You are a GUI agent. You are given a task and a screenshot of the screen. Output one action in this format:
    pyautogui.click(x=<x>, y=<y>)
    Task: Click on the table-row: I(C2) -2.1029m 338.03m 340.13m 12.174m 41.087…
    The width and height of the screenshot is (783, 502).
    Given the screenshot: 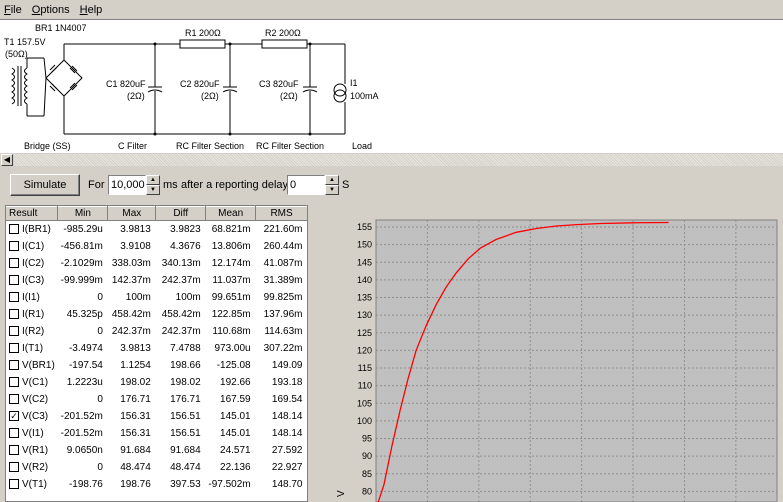 What is the action you would take?
    pyautogui.click(x=156, y=263)
    